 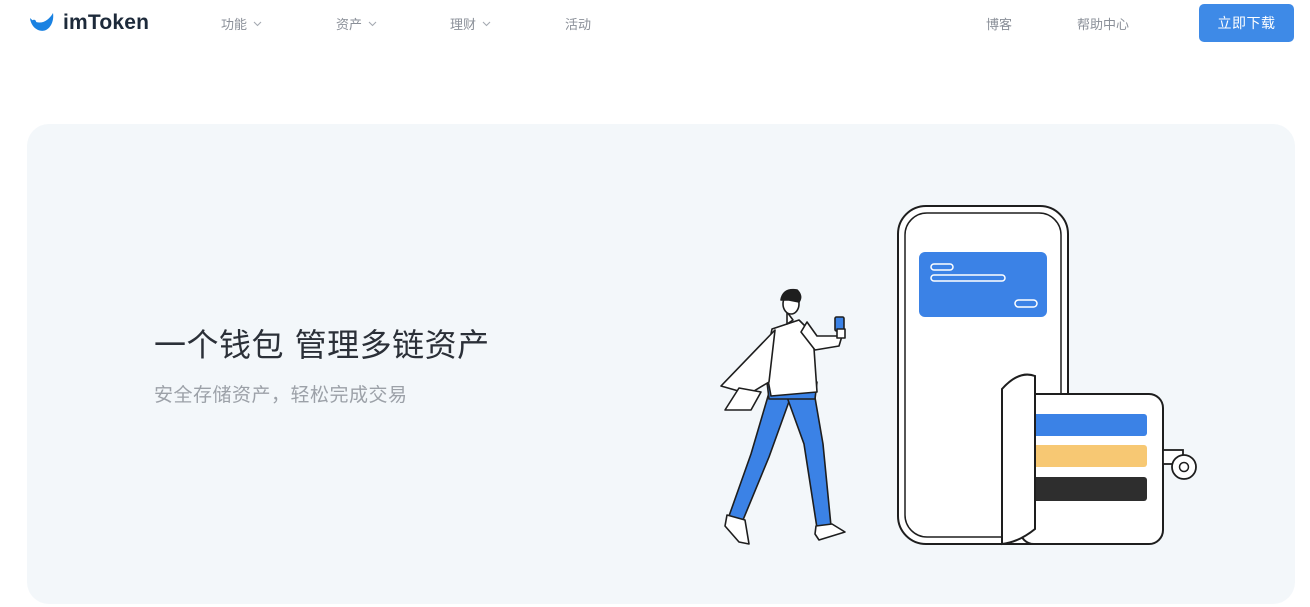 I want to click on nav-item-assets: 资产, so click(x=357, y=23).